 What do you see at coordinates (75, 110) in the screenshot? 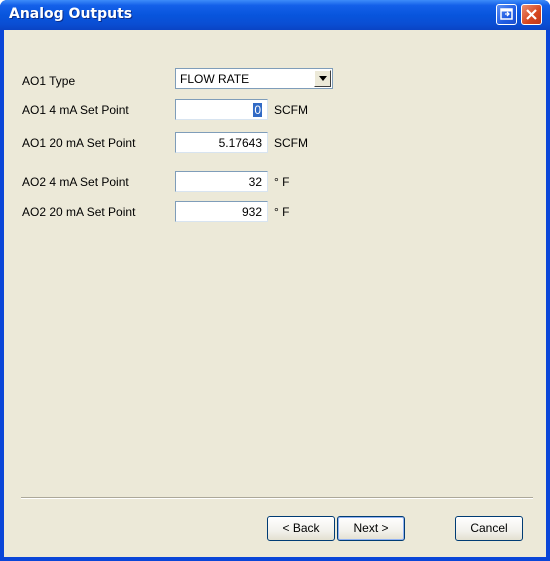
I see `ao1-4ma-label: AO1 4 mA Set Point` at bounding box center [75, 110].